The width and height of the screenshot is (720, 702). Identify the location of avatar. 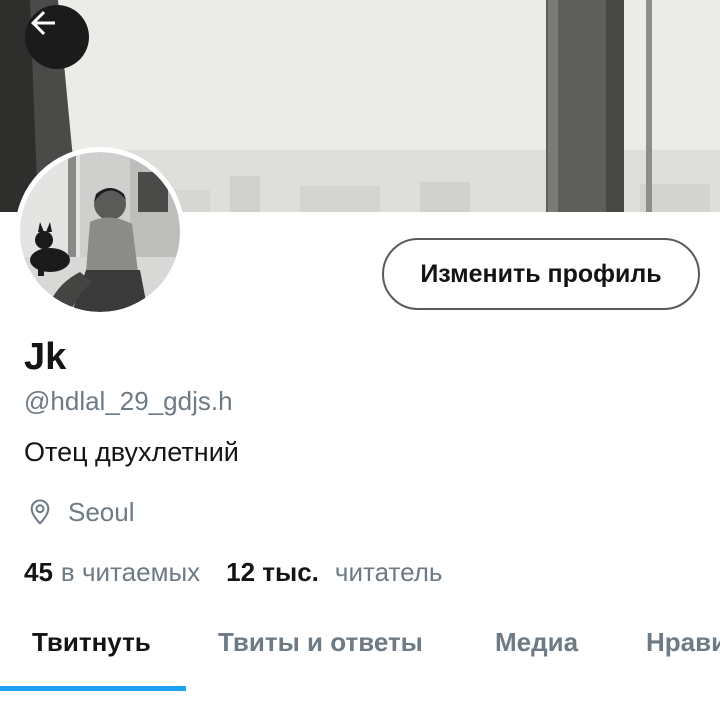
(100, 232).